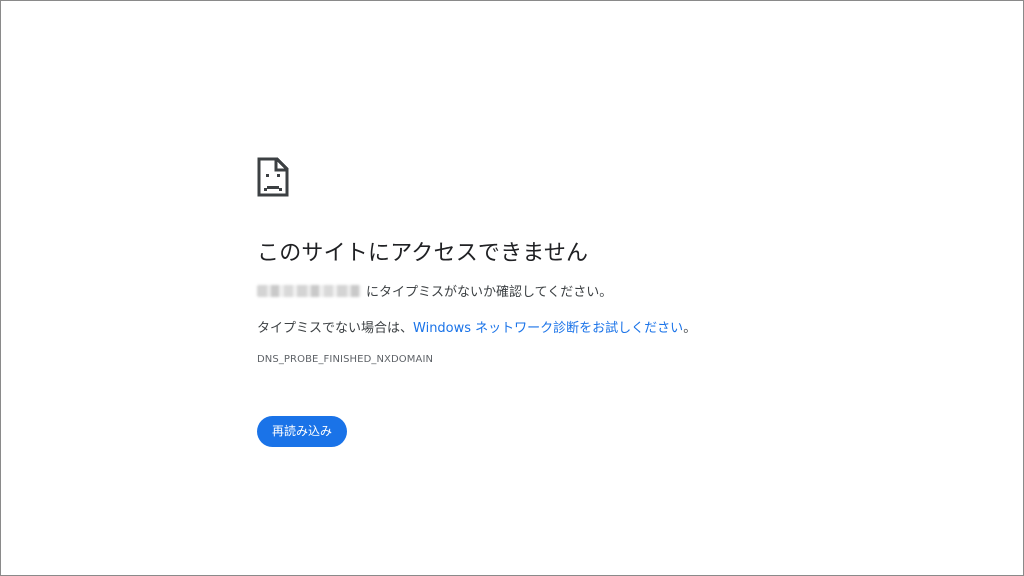 Image resolution: width=1024 pixels, height=576 pixels. Describe the element at coordinates (302, 431) in the screenshot. I see `reload-button: 再読み込み` at that location.